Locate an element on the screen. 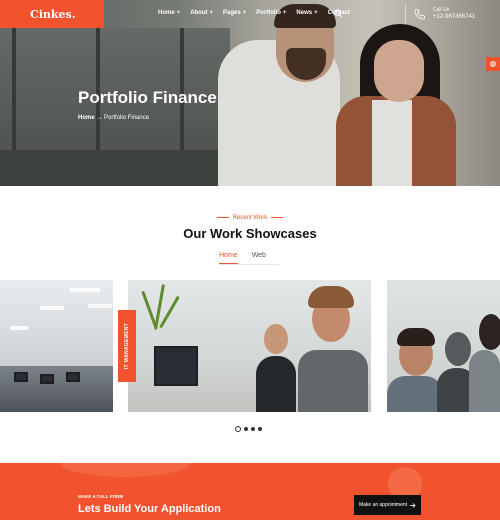  call-number: +12-987456741 is located at coordinates (454, 17).